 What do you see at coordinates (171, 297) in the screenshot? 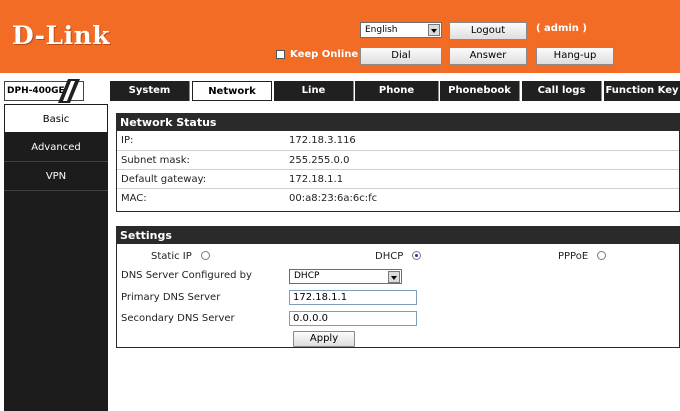
I see `primary-dns-label: Primary DNS Server` at bounding box center [171, 297].